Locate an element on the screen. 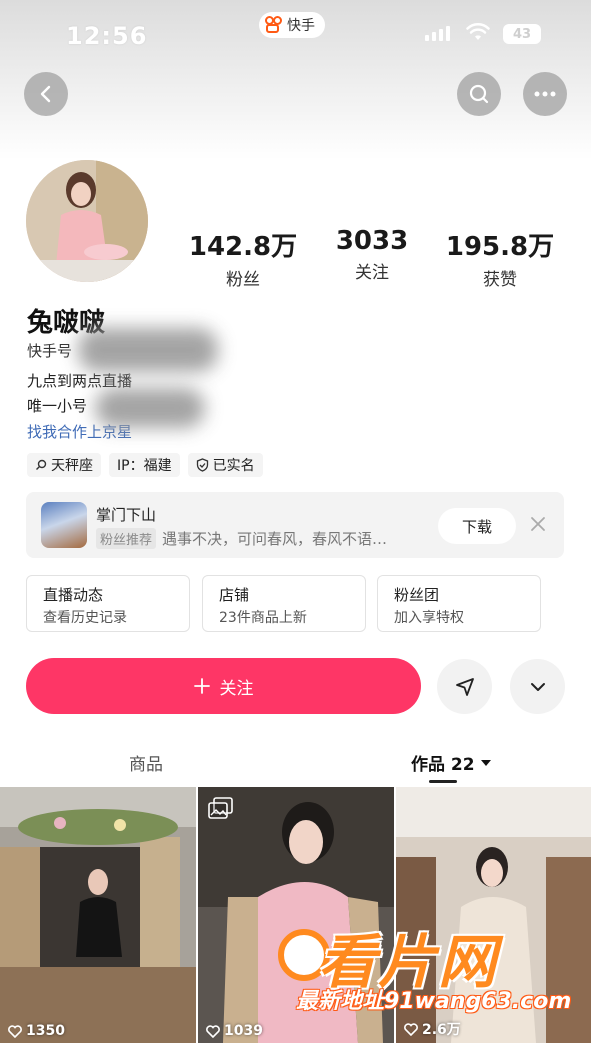 The height and width of the screenshot is (1043, 591). follow-label: 关注 is located at coordinates (236, 688).